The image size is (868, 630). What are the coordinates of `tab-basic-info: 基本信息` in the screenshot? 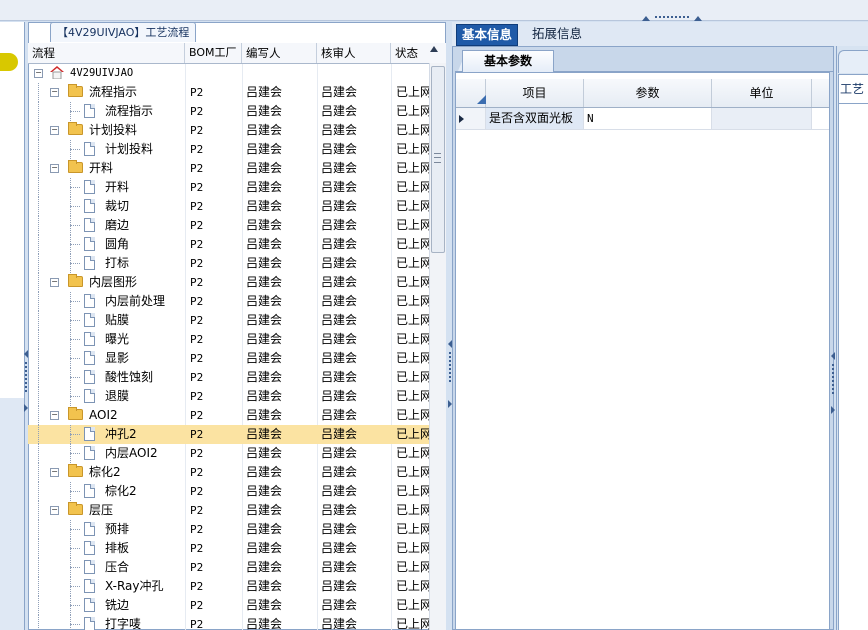 It's located at (487, 35).